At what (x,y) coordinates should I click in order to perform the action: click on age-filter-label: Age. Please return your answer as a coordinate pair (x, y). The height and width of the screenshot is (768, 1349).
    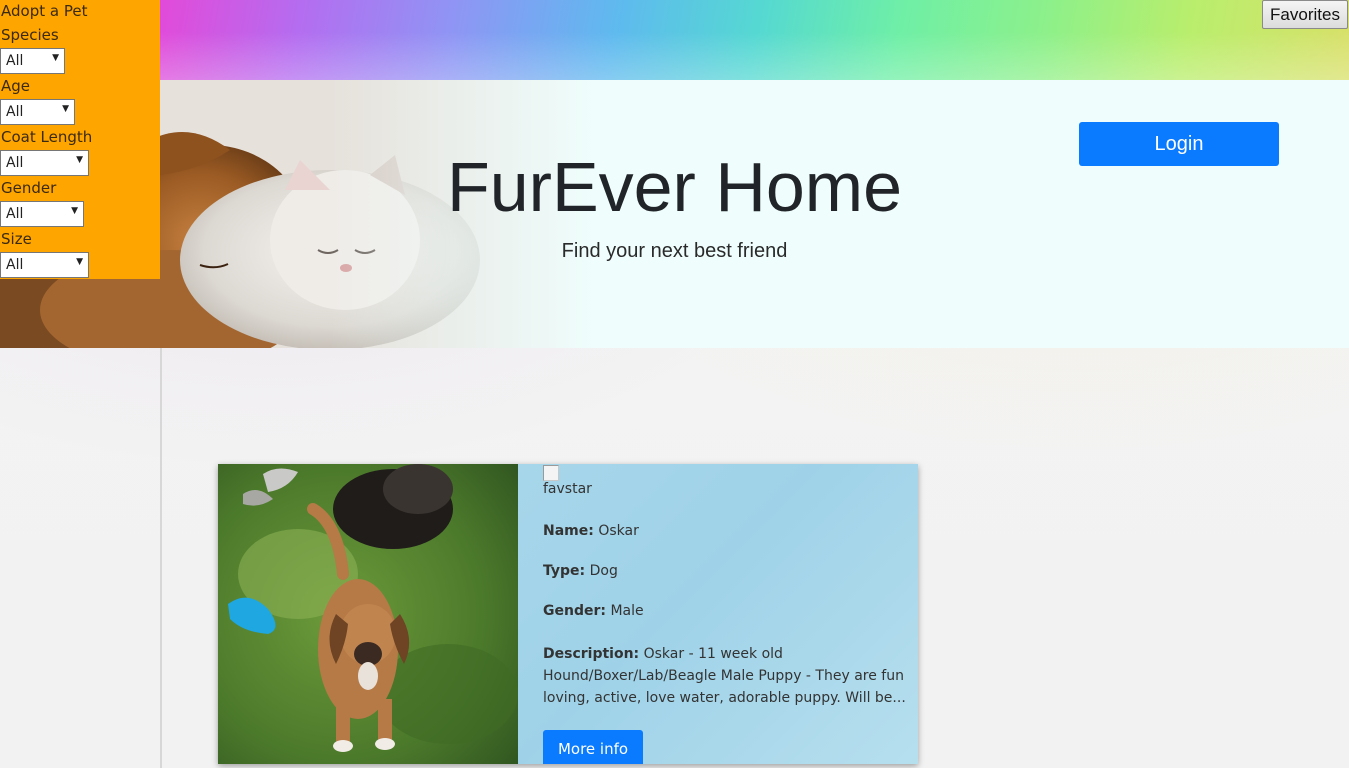
    Looking at the image, I should click on (16, 86).